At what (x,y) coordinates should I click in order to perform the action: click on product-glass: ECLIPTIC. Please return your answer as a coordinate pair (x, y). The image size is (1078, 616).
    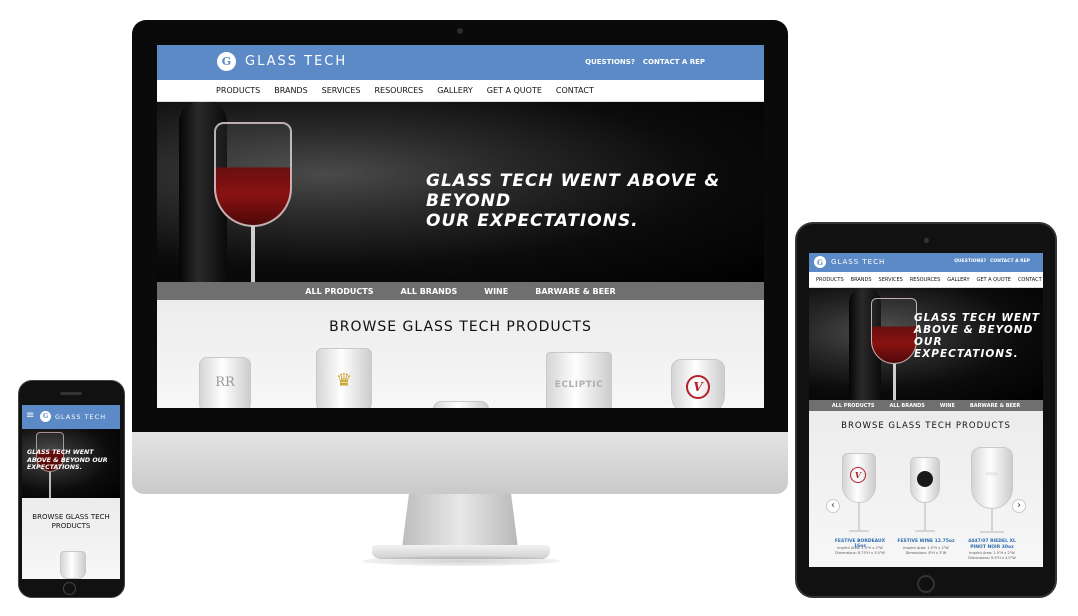
    Looking at the image, I should click on (579, 380).